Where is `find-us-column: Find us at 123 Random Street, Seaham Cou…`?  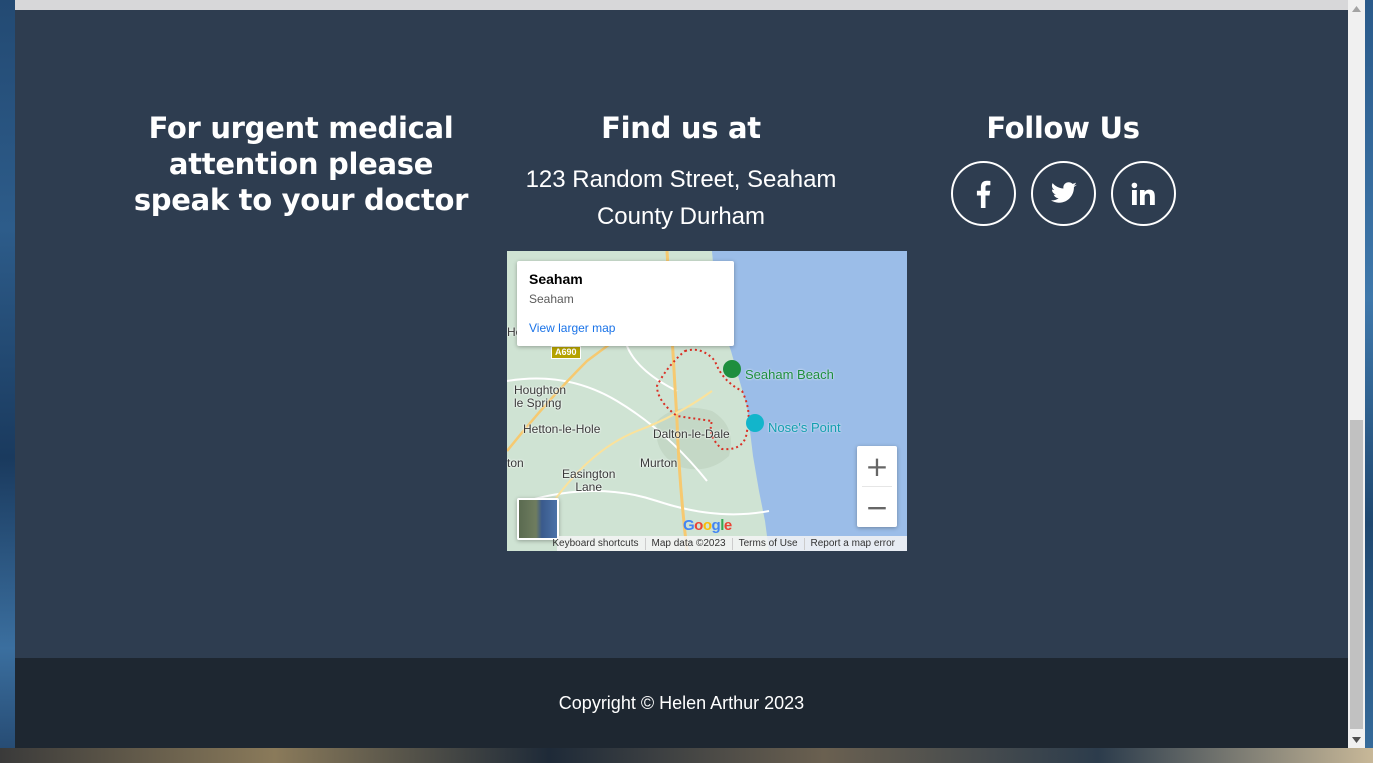 find-us-column: Find us at 123 Random Street, Seaham Cou… is located at coordinates (681, 172).